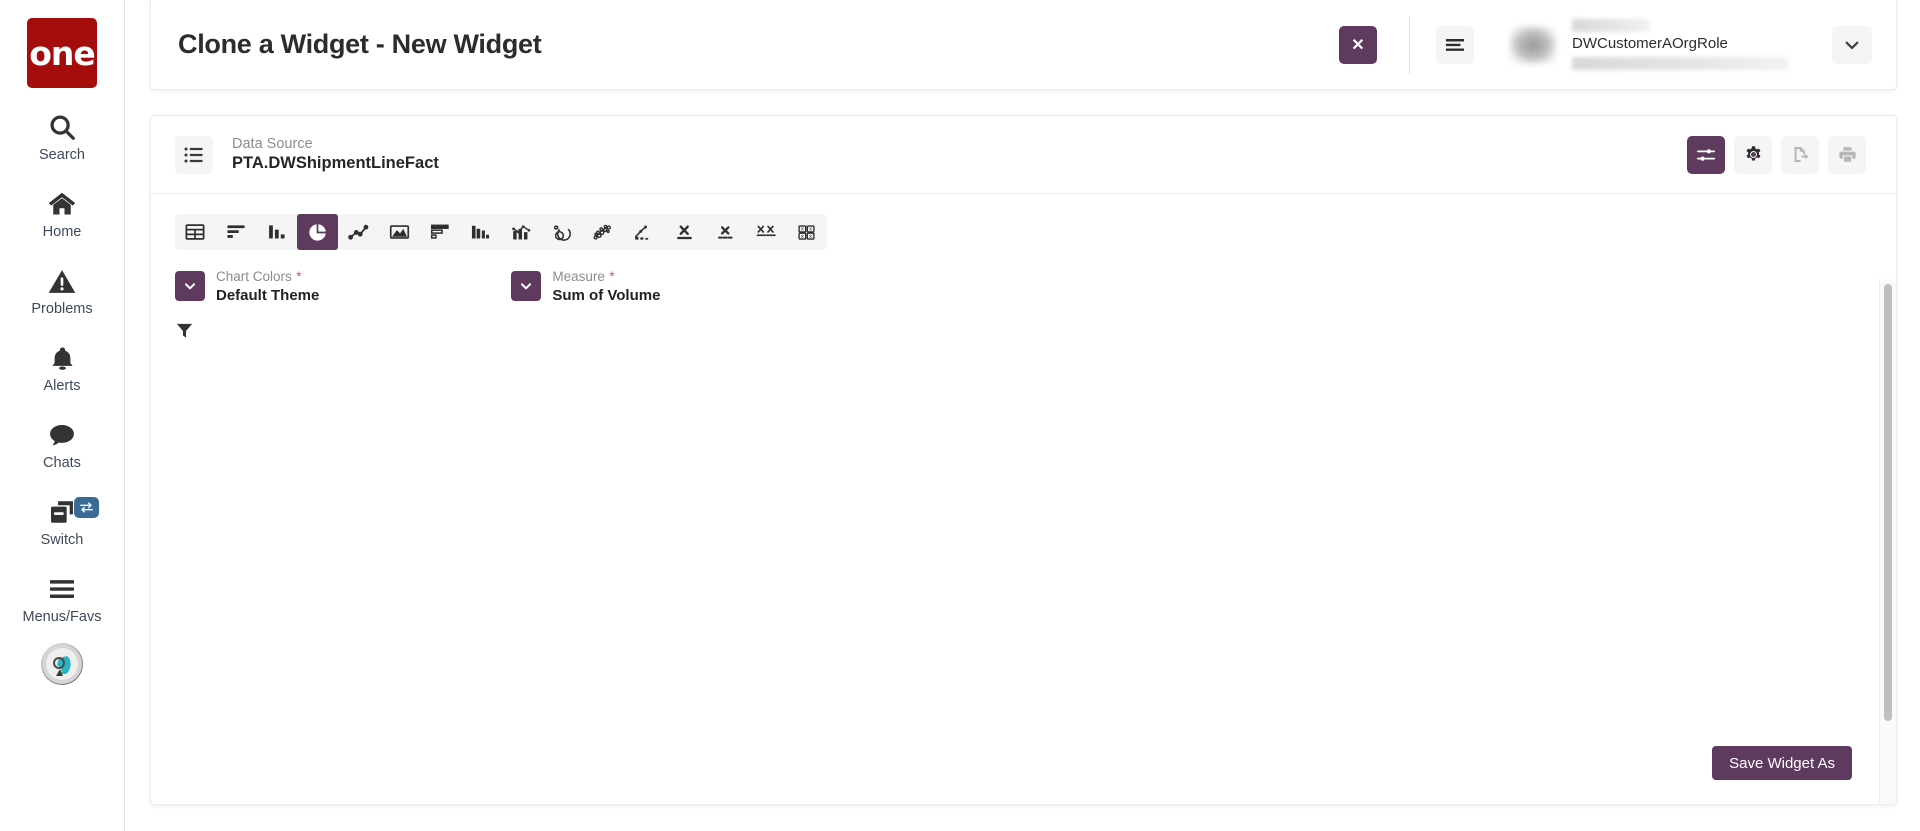 Image resolution: width=1920 pixels, height=831 pixels. What do you see at coordinates (1847, 154) in the screenshot?
I see `print-icon` at bounding box center [1847, 154].